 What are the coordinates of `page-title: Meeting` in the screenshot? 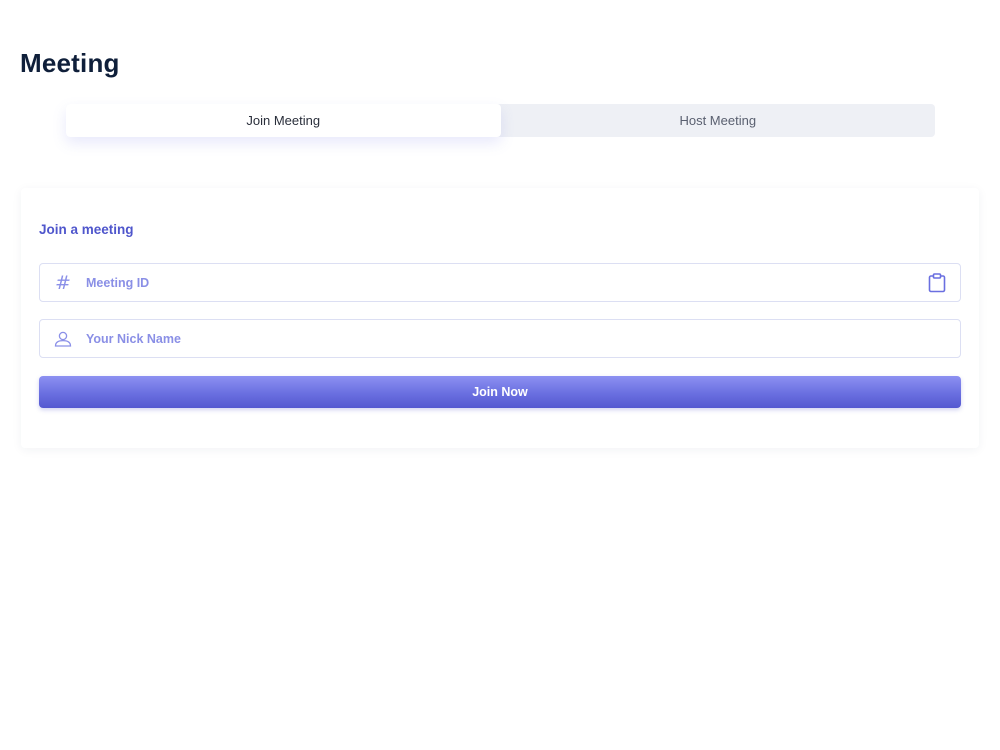 It's located at (70, 63).